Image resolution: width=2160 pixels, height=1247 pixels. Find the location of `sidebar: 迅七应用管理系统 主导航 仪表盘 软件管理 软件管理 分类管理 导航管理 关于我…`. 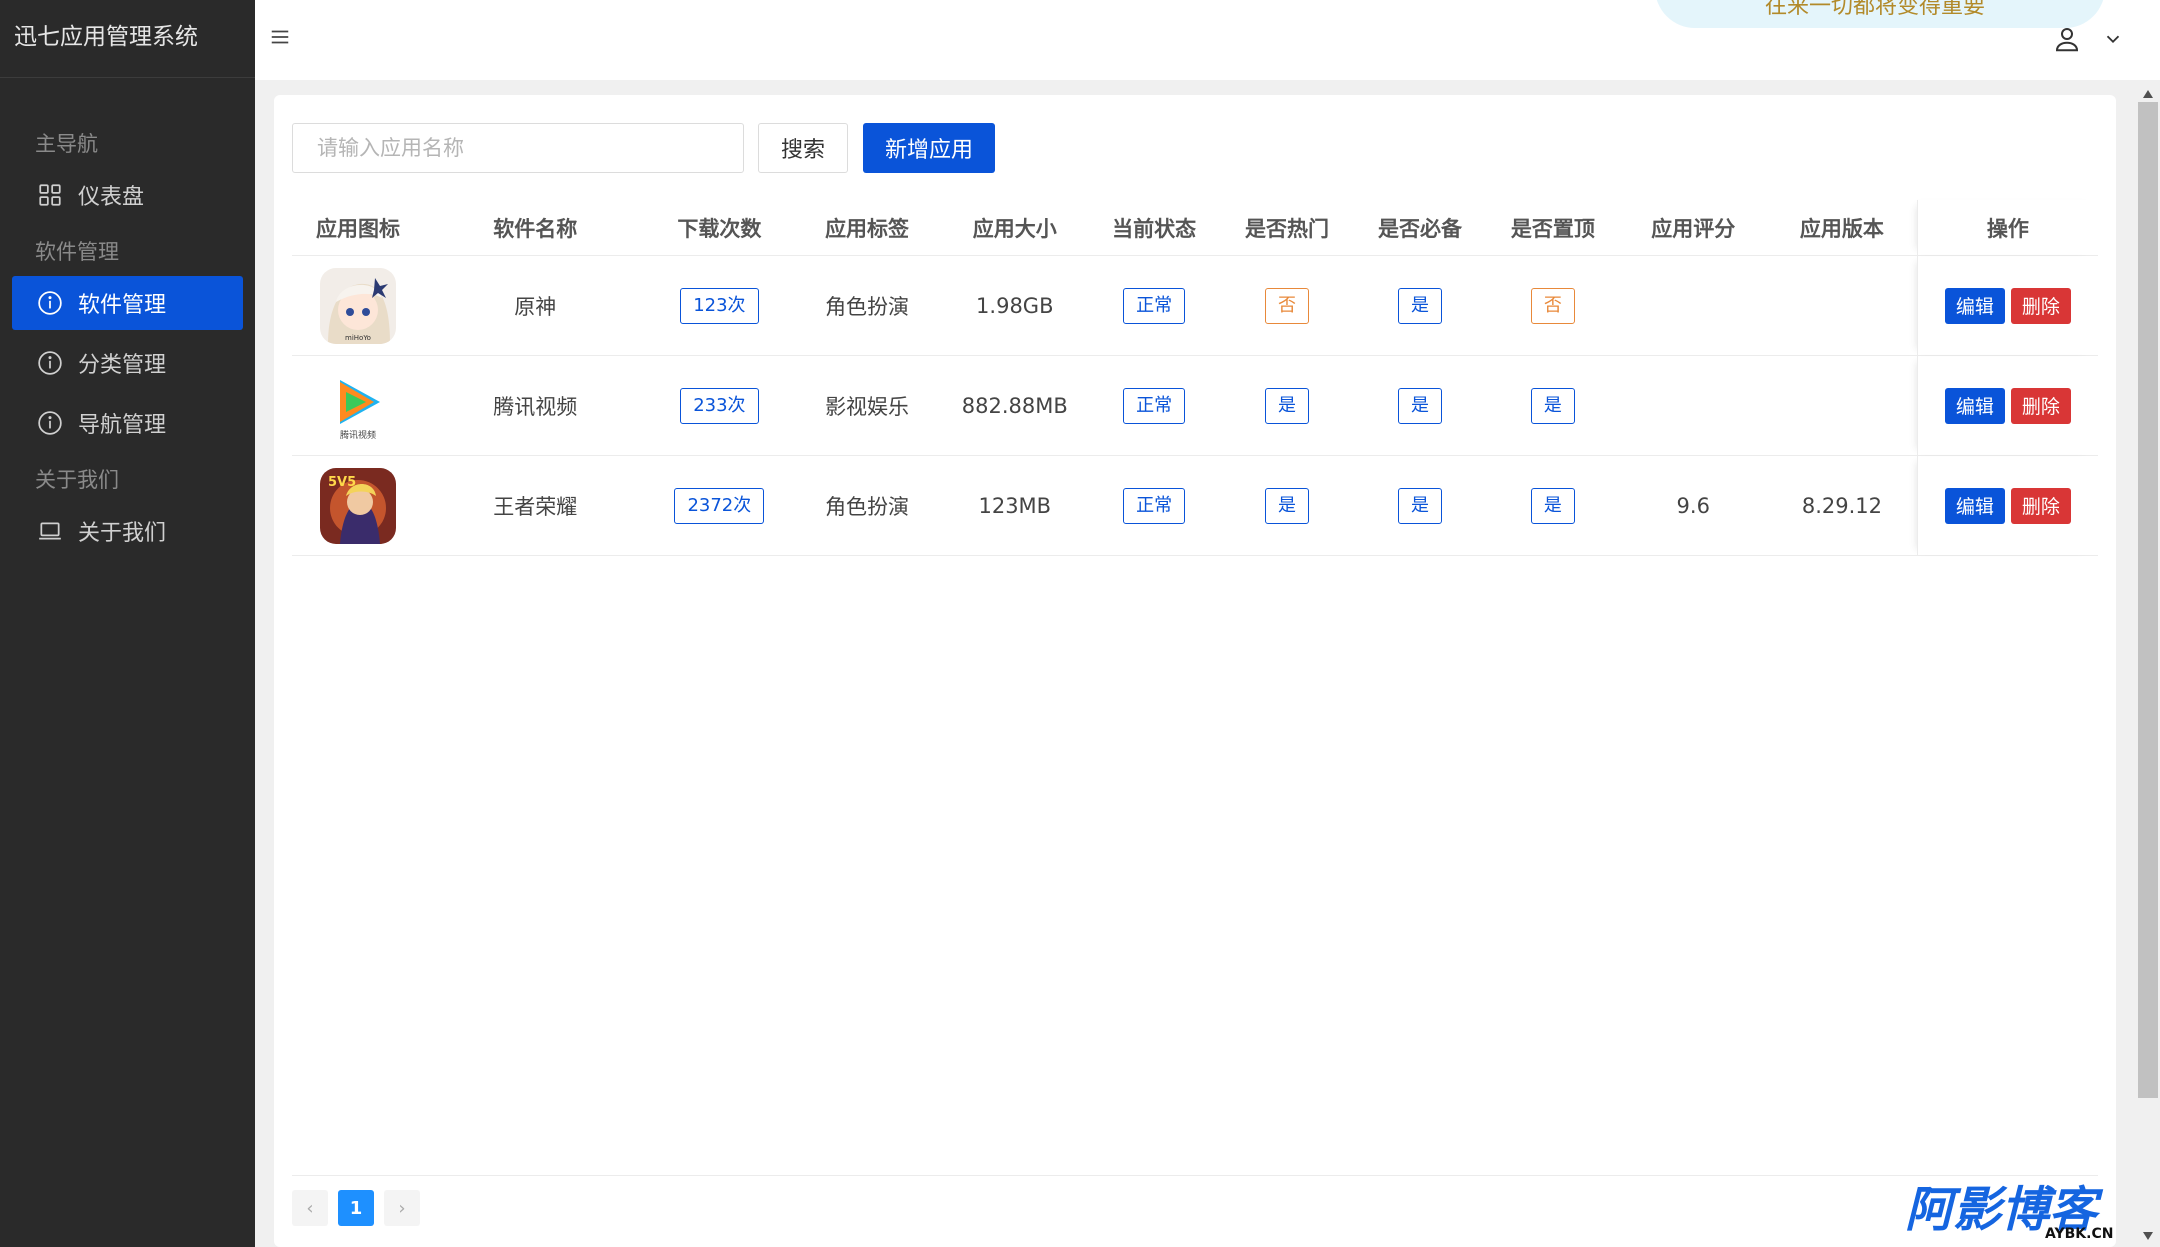

sidebar: 迅七应用管理系统 主导航 仪表盘 软件管理 软件管理 分类管理 导航管理 关于我… is located at coordinates (127, 623).